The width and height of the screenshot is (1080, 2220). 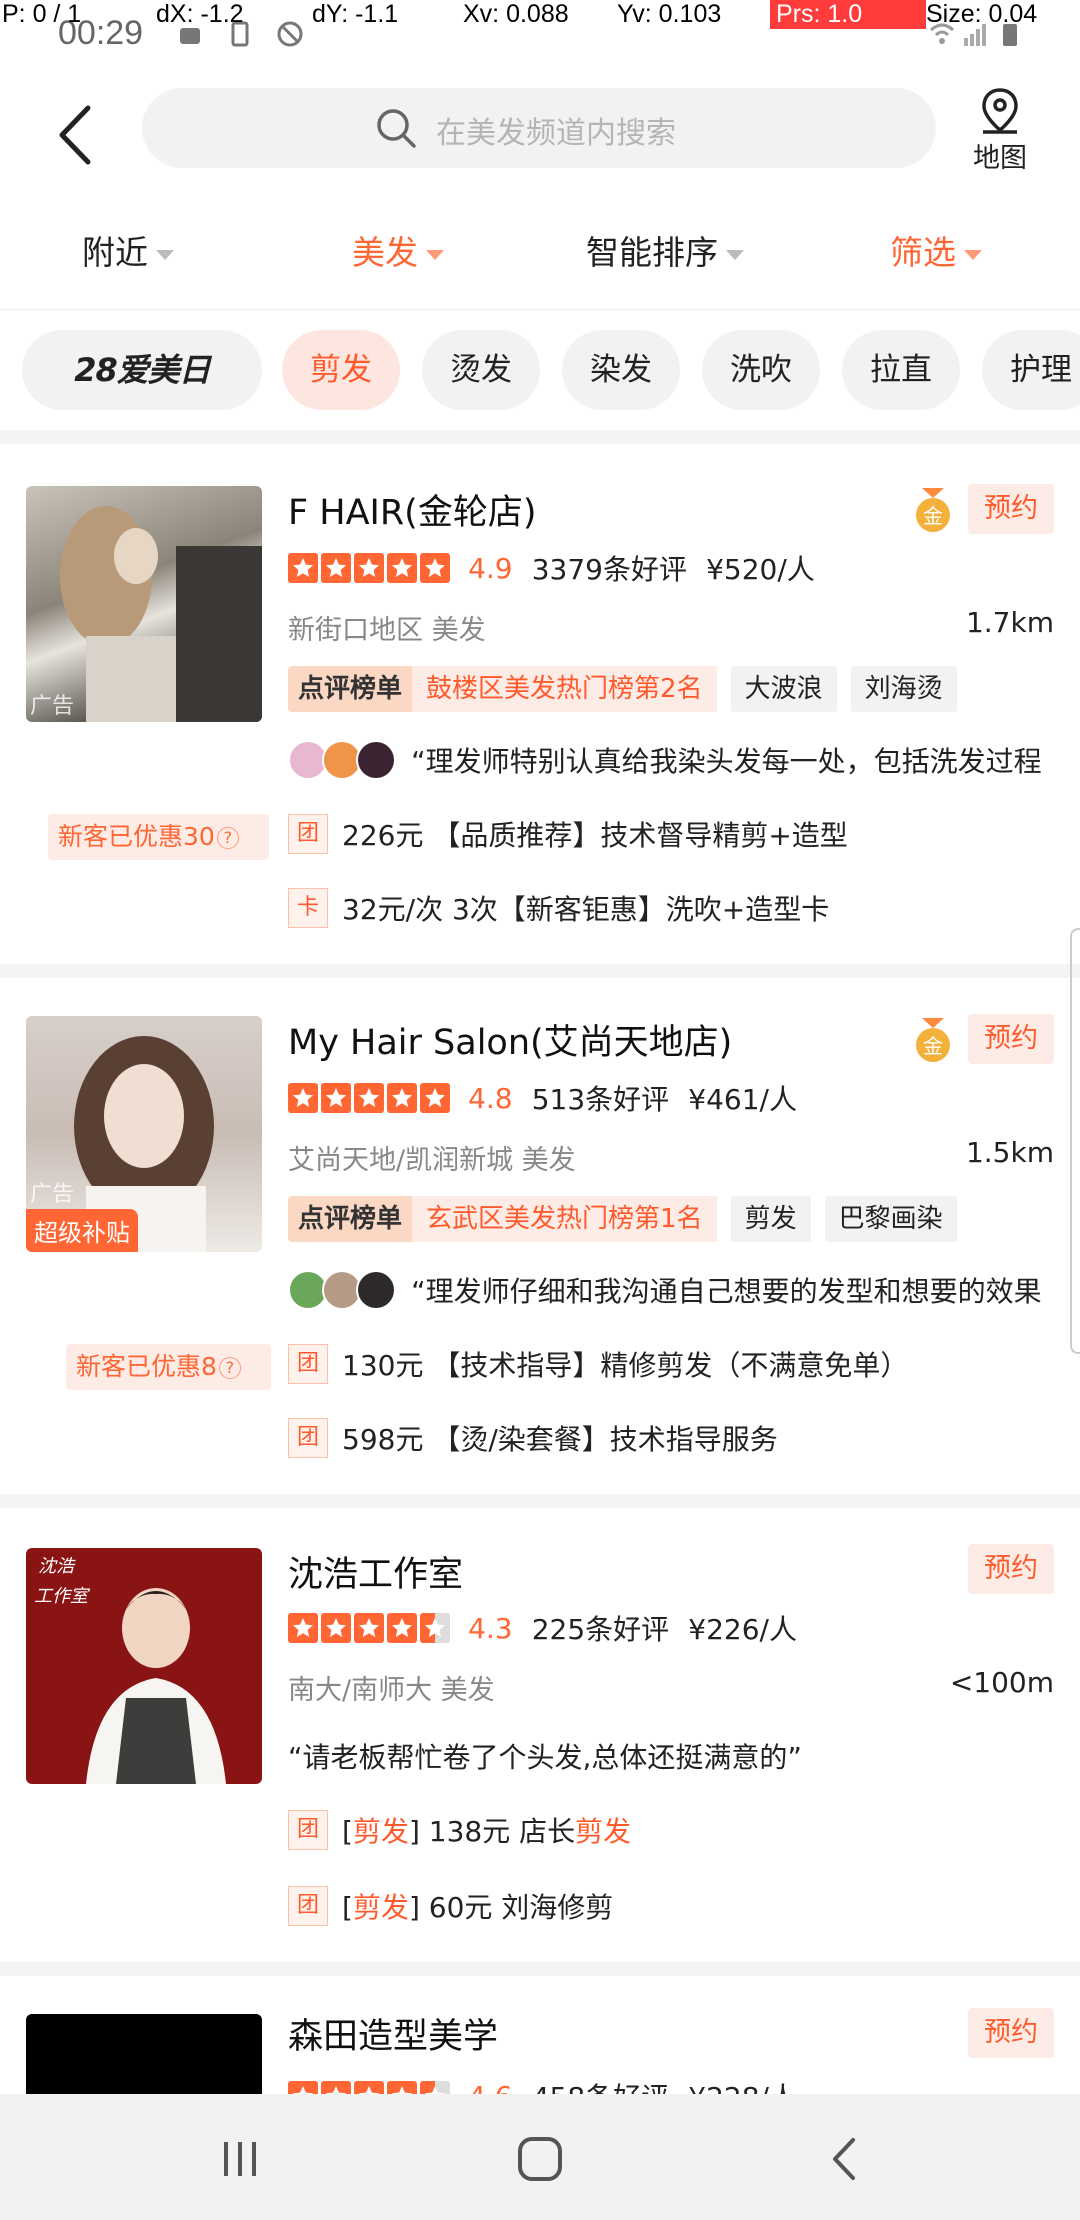 I want to click on filter-screen: 筛选, so click(x=936, y=250).